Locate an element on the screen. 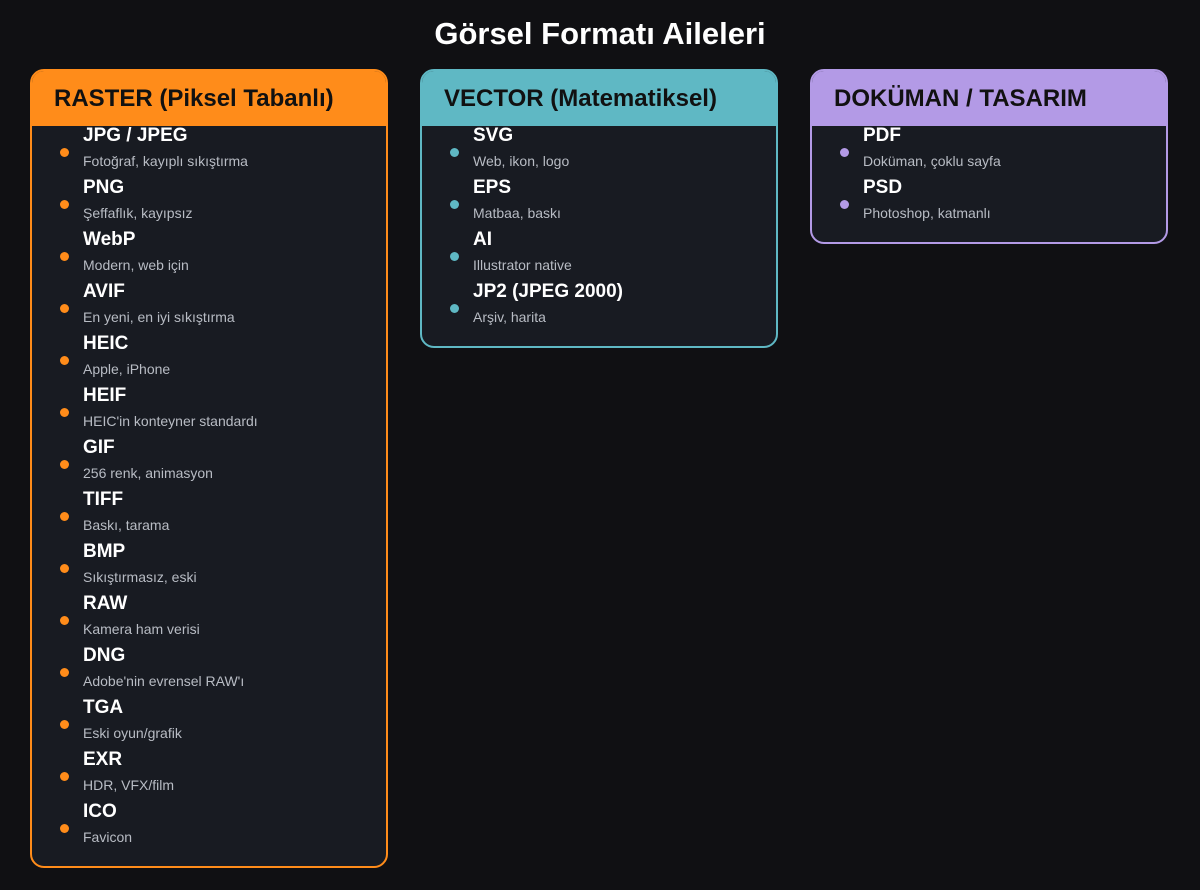  format-name: BMP is located at coordinates (104, 551).